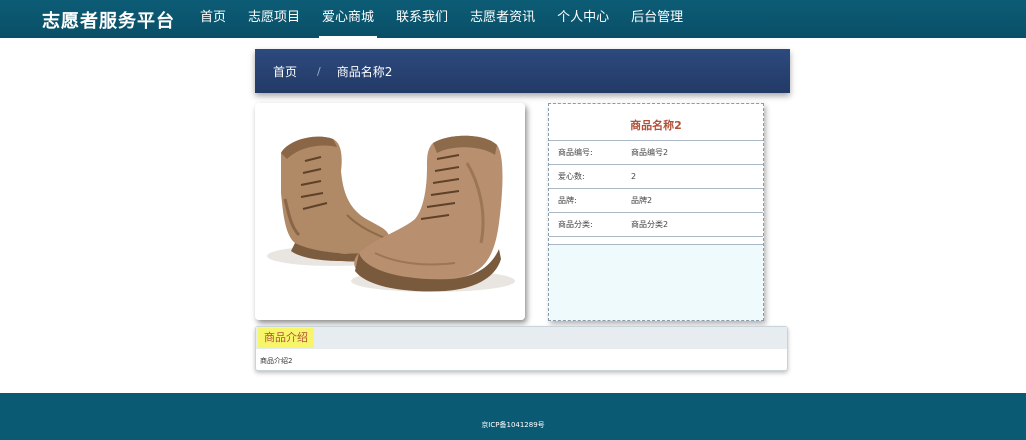 This screenshot has width=1026, height=440. Describe the element at coordinates (642, 200) in the screenshot. I see `field-value-brand: 品牌2` at that location.